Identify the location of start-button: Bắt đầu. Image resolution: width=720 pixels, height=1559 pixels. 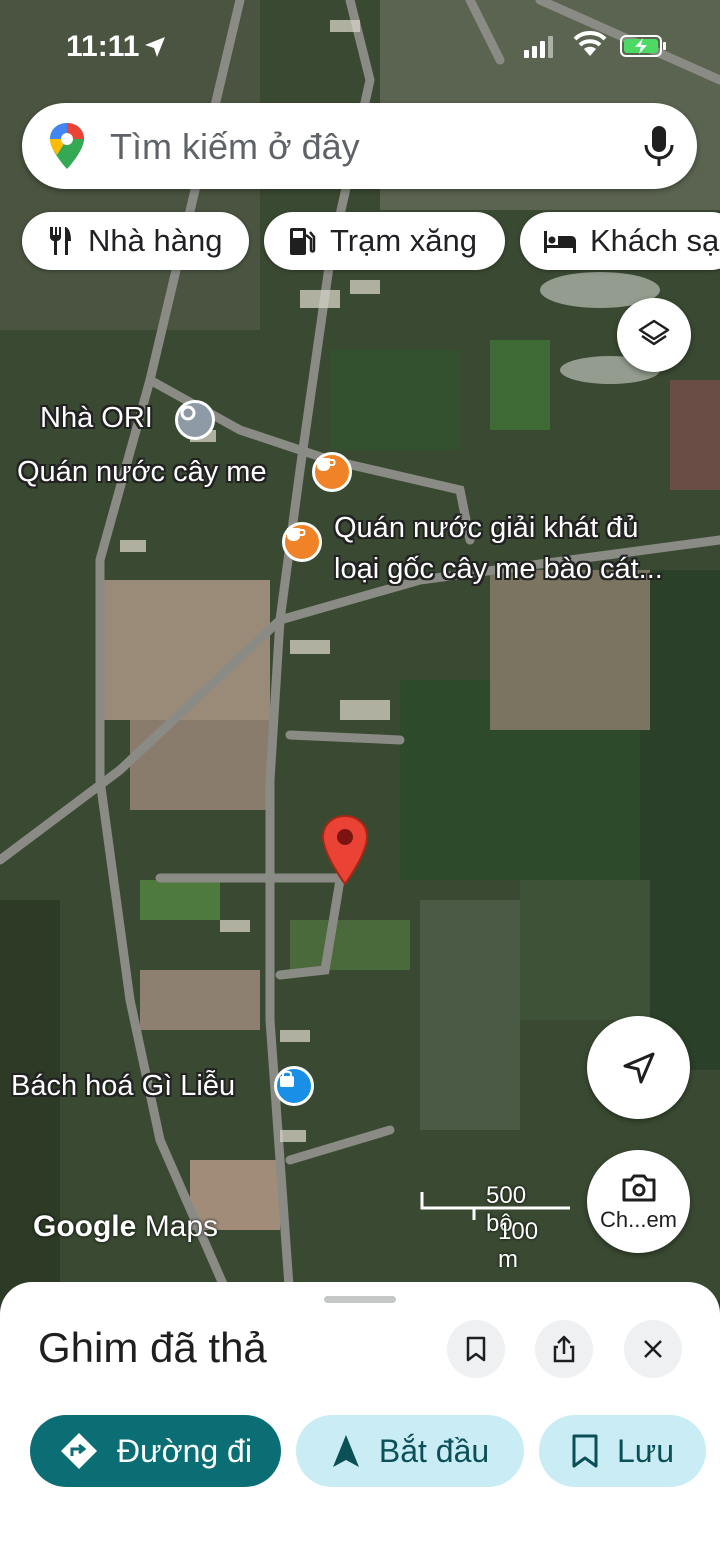
(410, 1451).